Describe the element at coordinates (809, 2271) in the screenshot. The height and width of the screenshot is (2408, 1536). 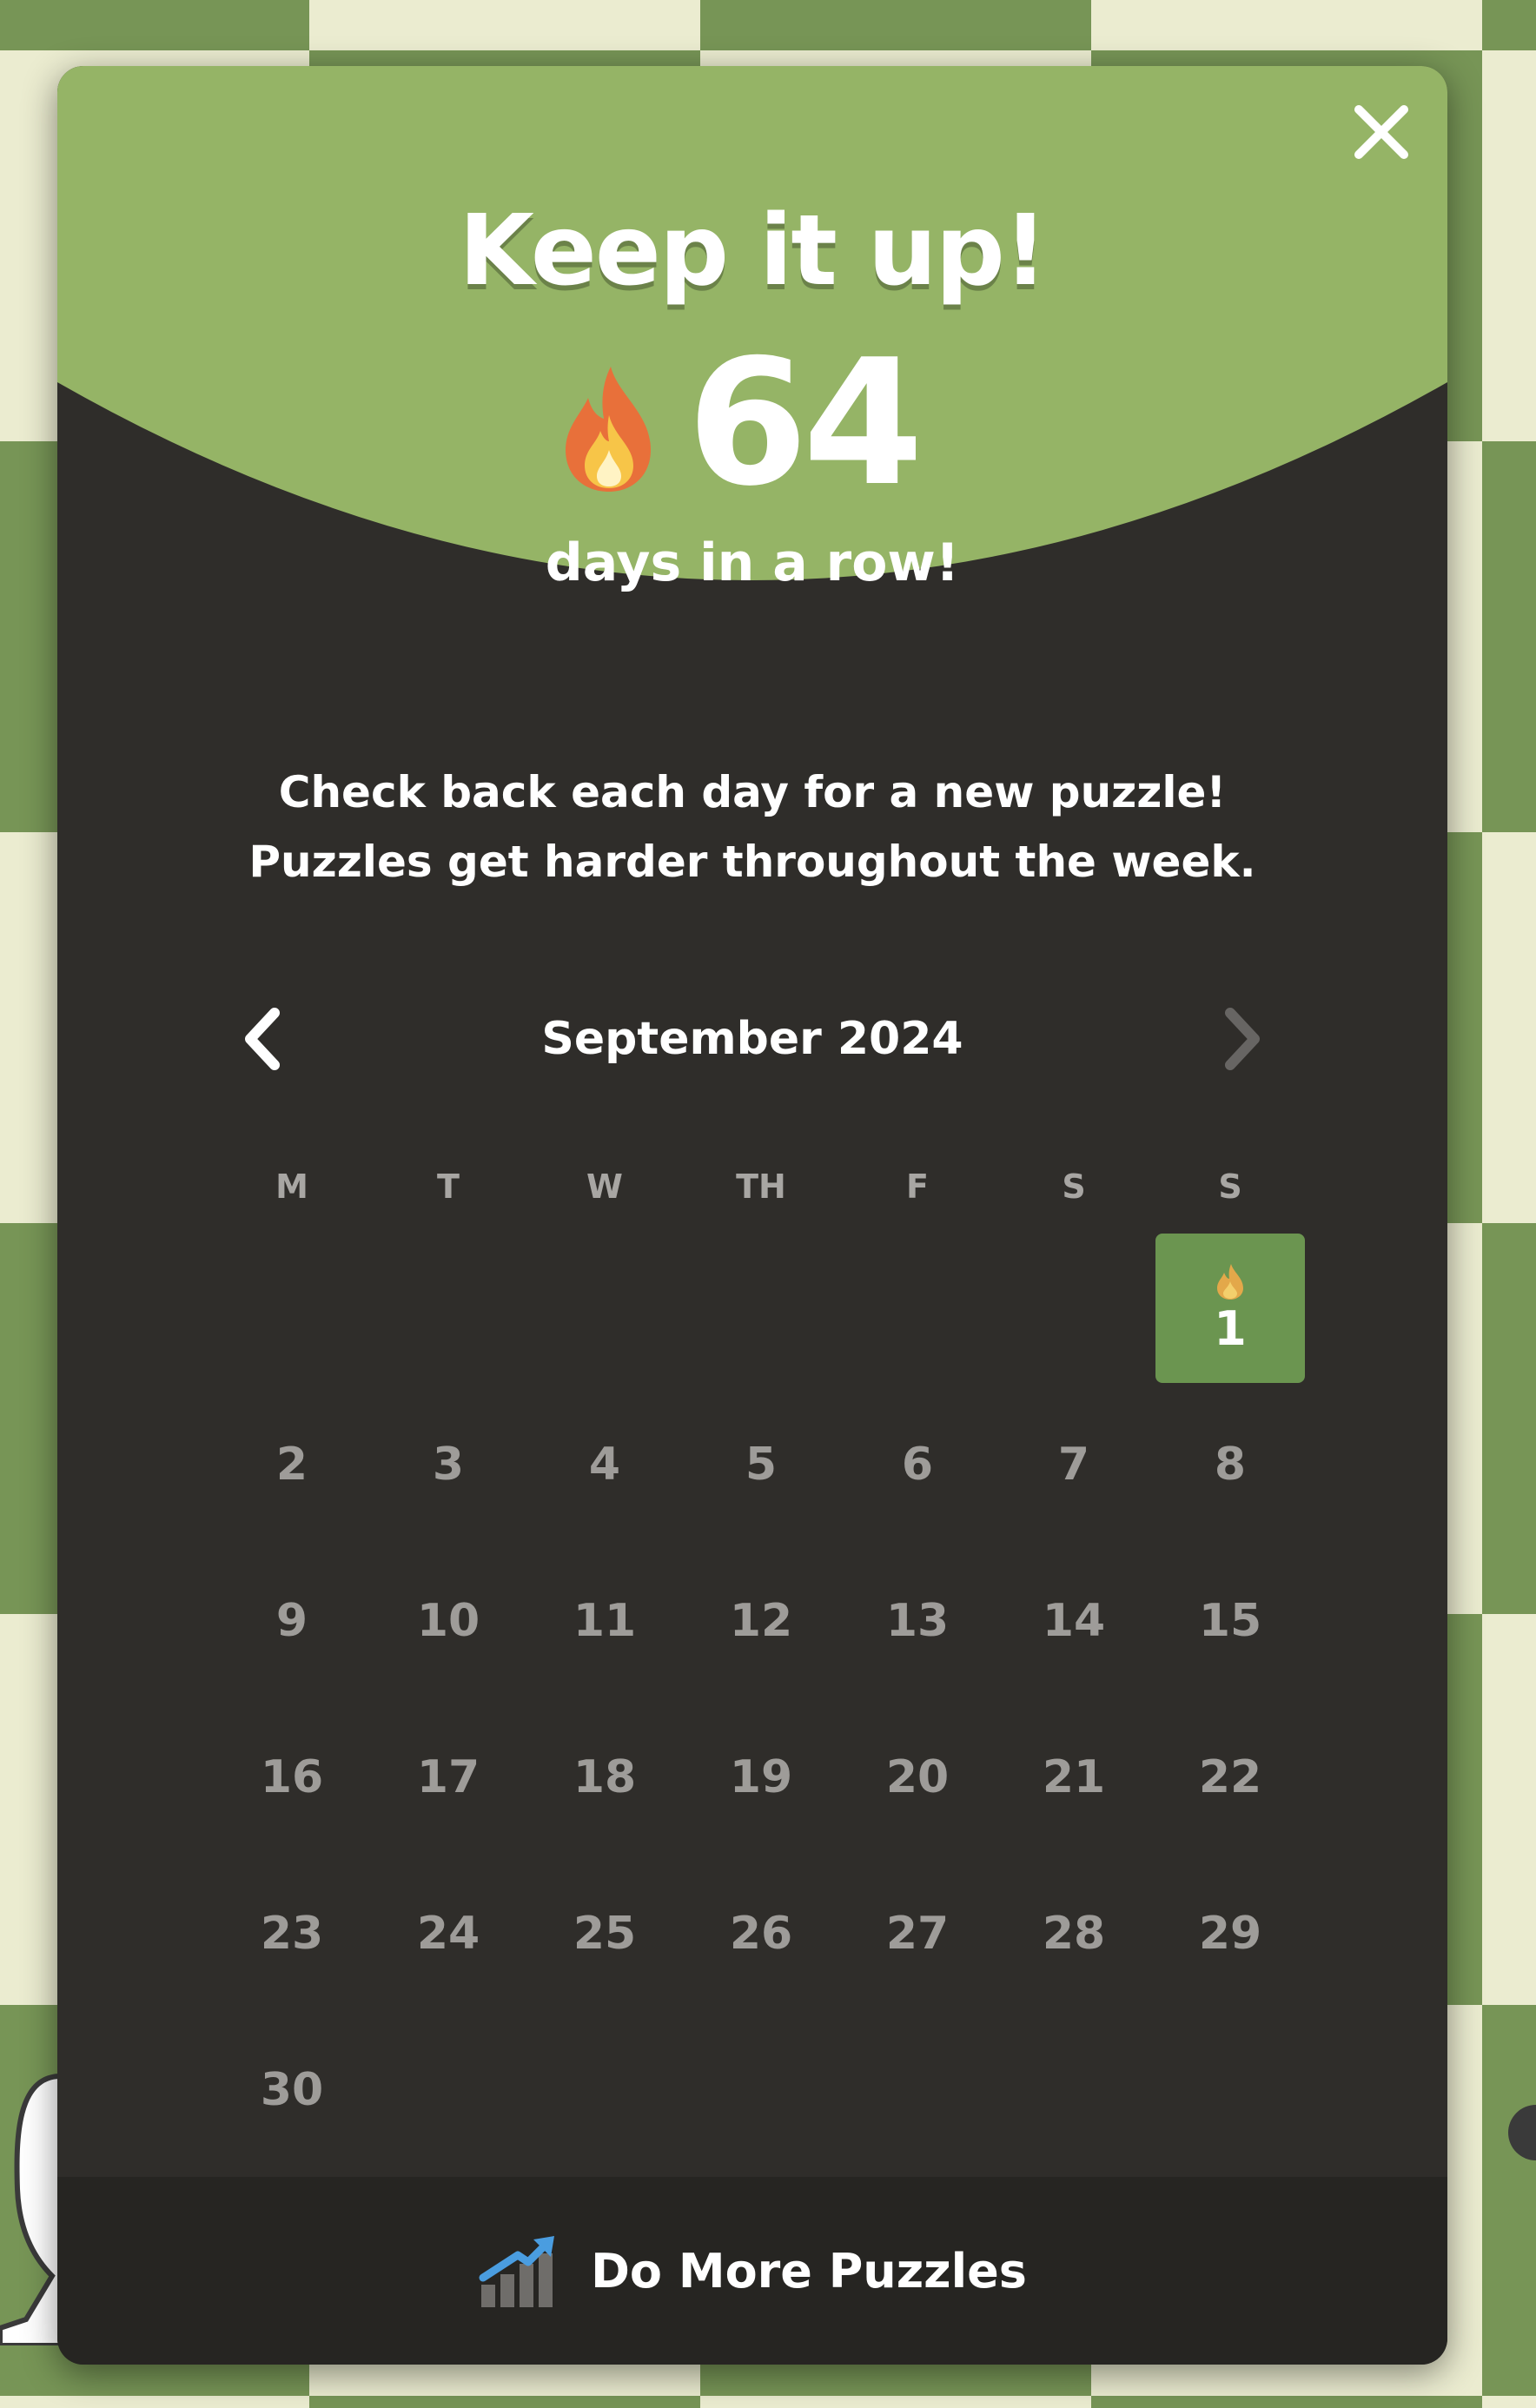
I see `do-more-puzzles-label: Do More Puzzles` at that location.